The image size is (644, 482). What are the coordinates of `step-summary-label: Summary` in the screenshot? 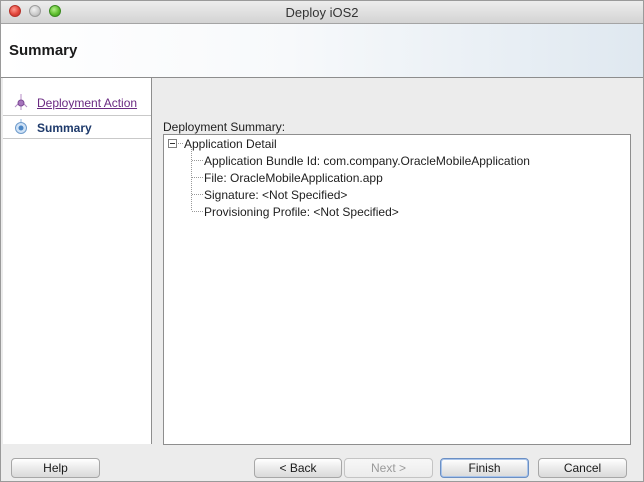 It's located at (64, 128).